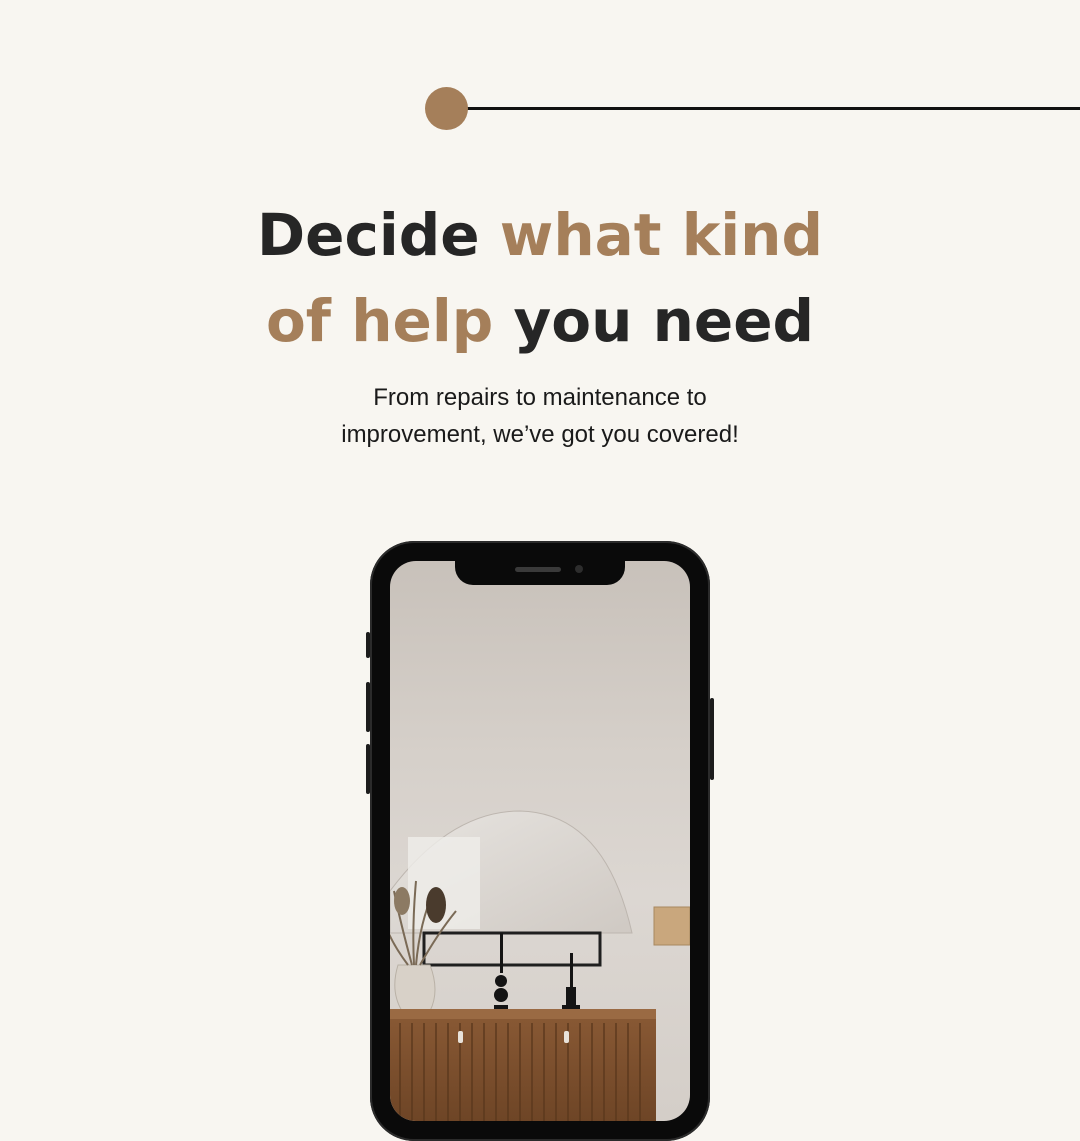  I want to click on black-frame, so click(512, 949).